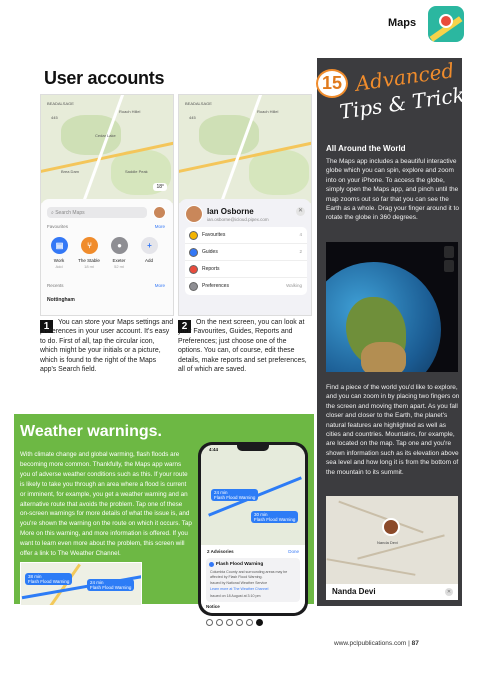 Image resolution: width=480 pixels, height=679 pixels. What do you see at coordinates (160, 285) in the screenshot?
I see `recents-more-link: More` at bounding box center [160, 285].